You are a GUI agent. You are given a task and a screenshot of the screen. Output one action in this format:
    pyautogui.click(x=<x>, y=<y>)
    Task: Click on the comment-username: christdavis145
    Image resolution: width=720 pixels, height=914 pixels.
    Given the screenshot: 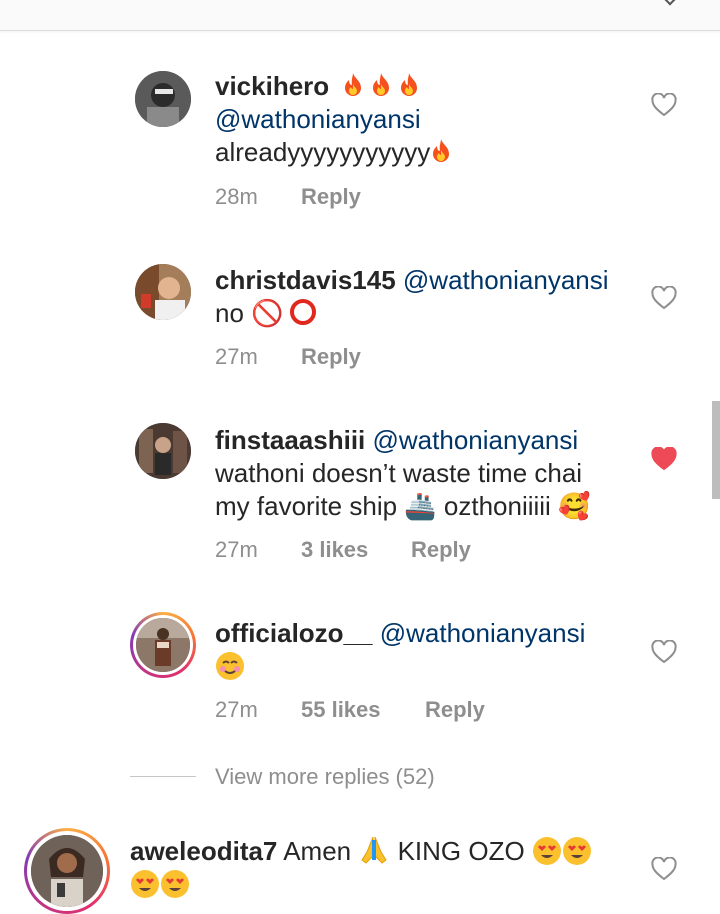 What is the action you would take?
    pyautogui.click(x=305, y=280)
    